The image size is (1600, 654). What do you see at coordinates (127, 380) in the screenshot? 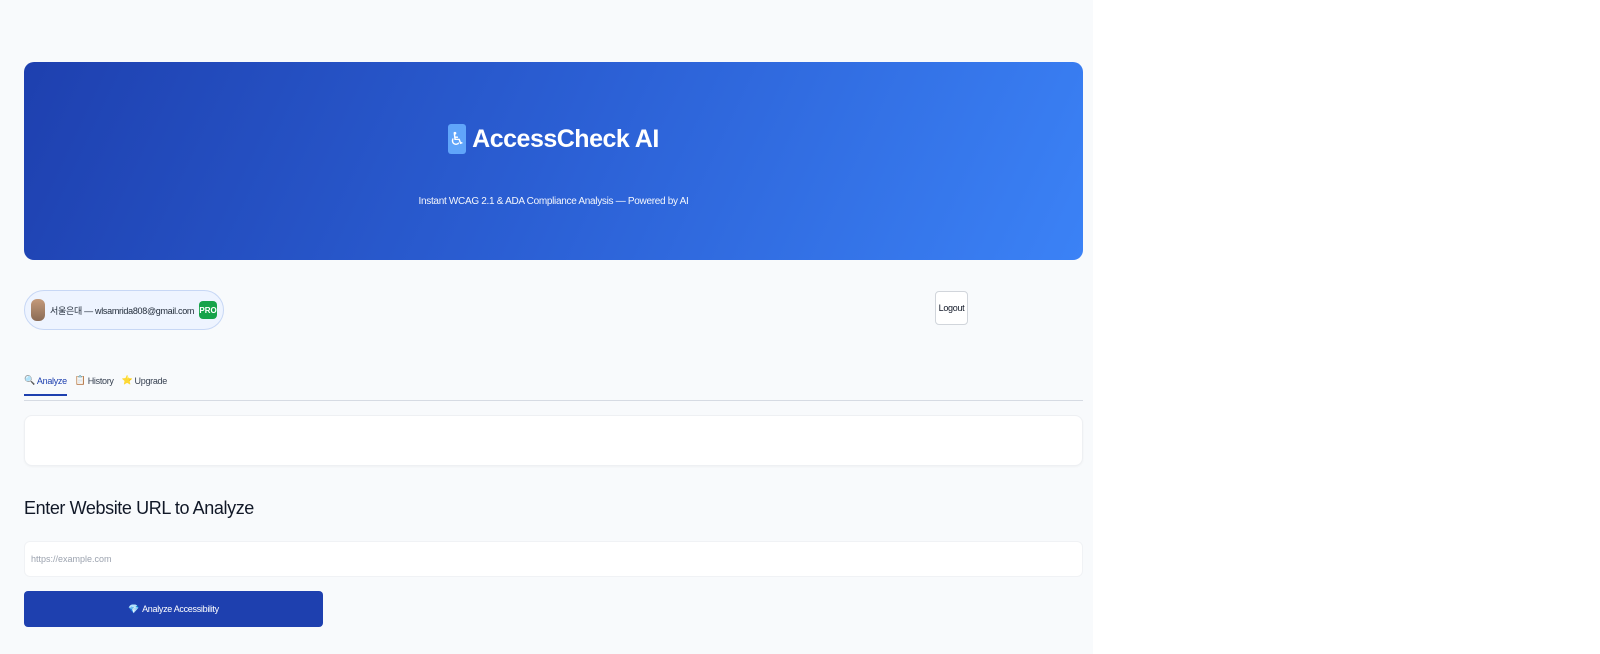
I see `star-icon: ⭐` at bounding box center [127, 380].